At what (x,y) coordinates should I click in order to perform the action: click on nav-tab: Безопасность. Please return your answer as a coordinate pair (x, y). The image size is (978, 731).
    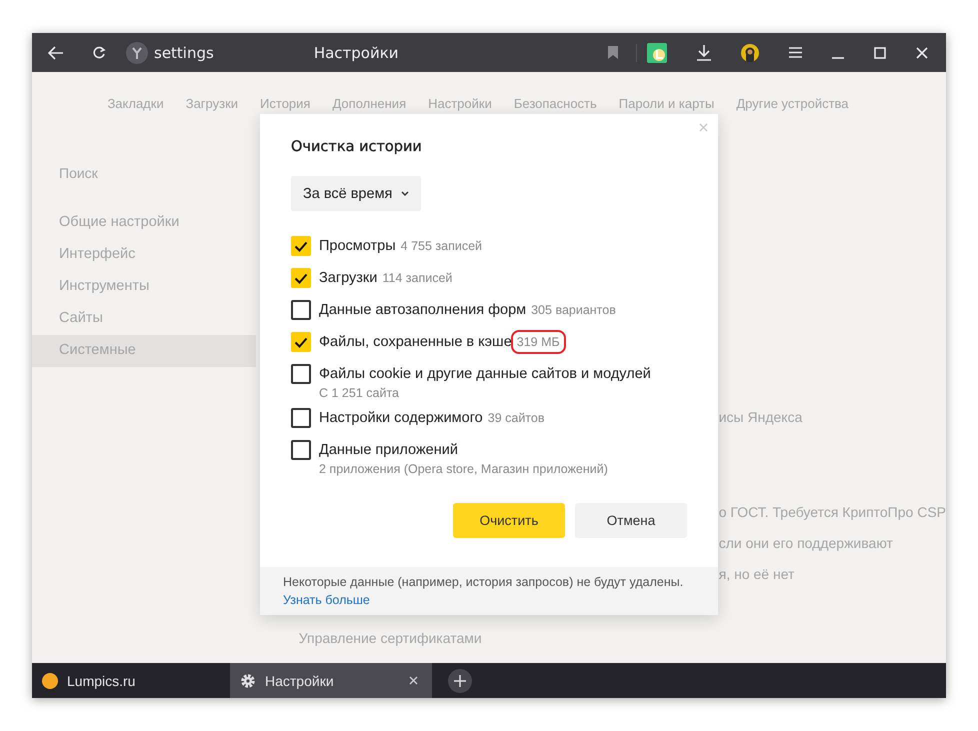
    Looking at the image, I should click on (555, 103).